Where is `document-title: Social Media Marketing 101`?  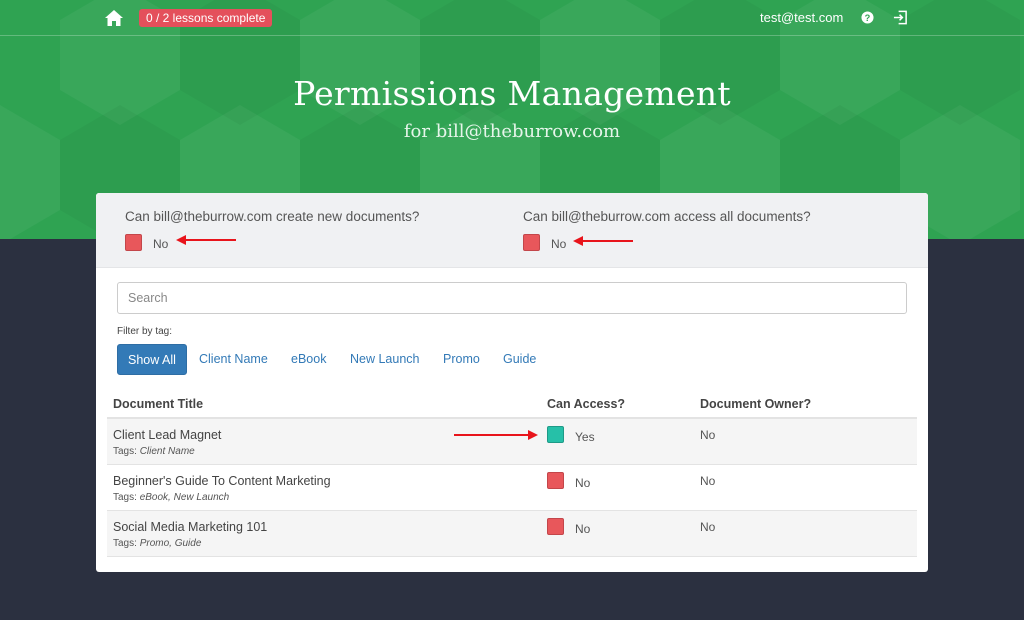 document-title: Social Media Marketing 101 is located at coordinates (190, 527).